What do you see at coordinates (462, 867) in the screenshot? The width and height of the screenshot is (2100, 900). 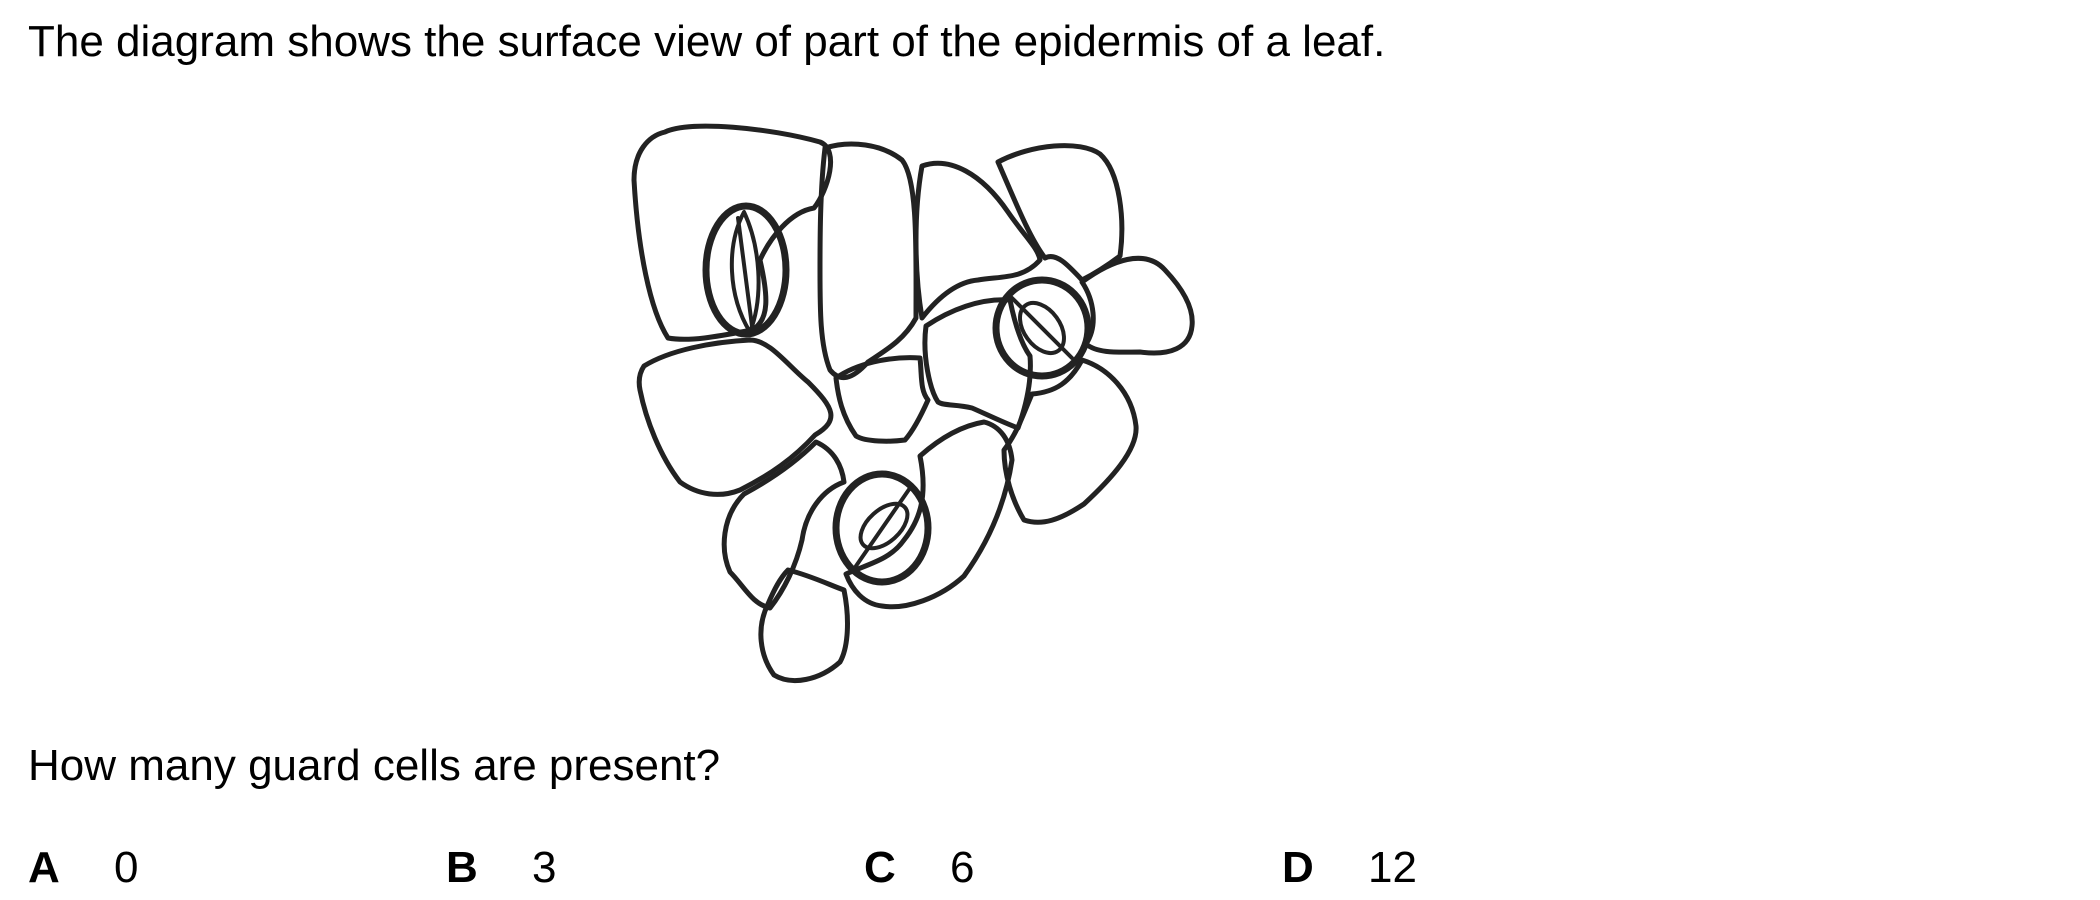 I see `option-letter: B` at bounding box center [462, 867].